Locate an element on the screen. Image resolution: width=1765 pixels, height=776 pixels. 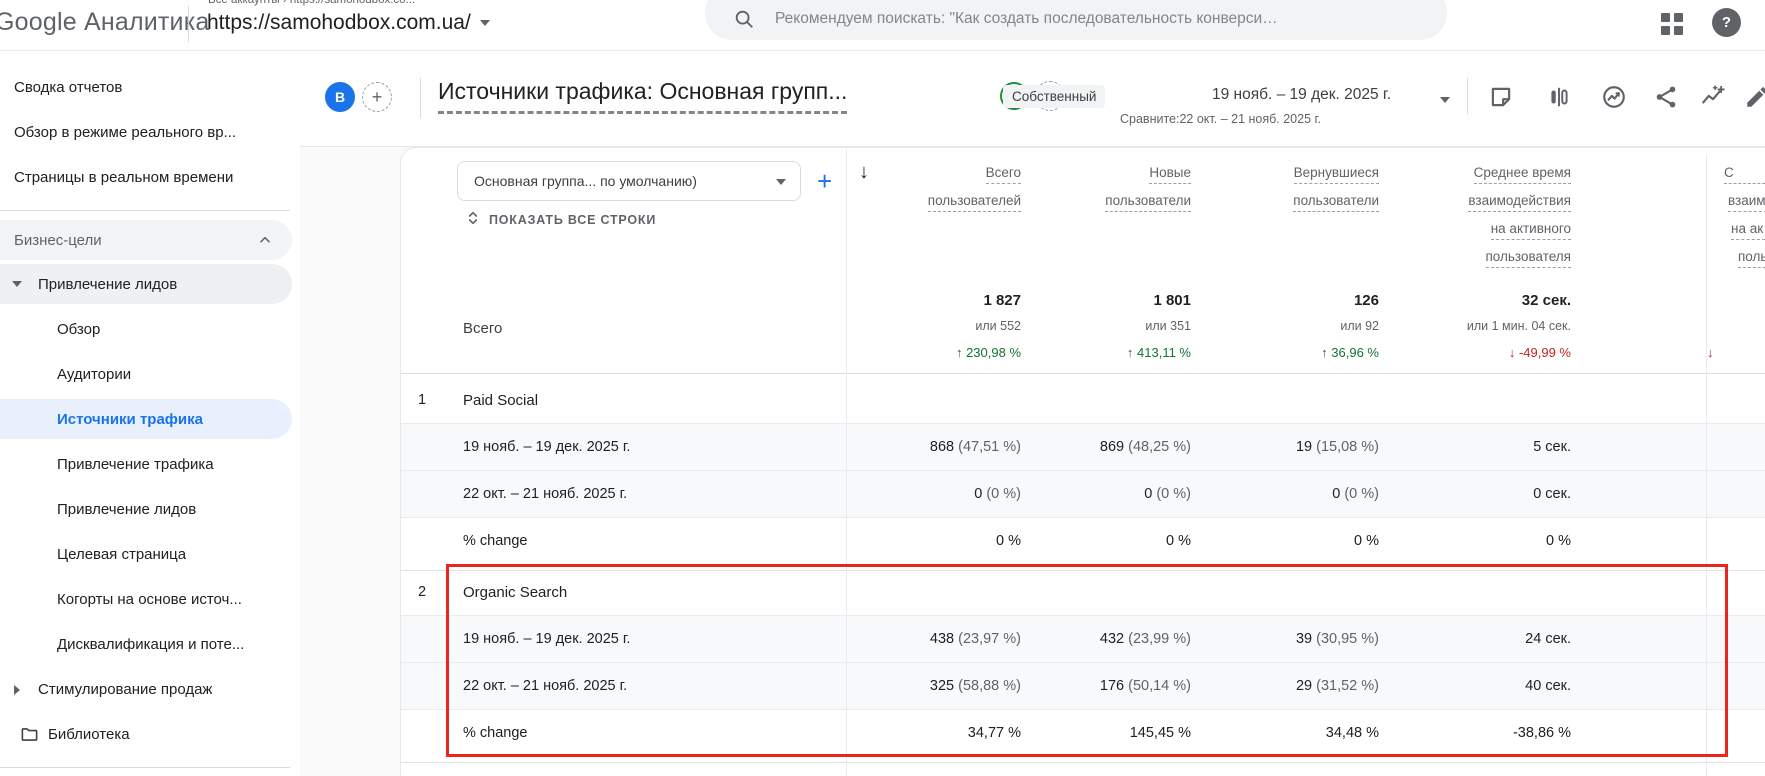
totals-alt-value: или 1 мин. 04 сек. is located at coordinates (1518, 326).